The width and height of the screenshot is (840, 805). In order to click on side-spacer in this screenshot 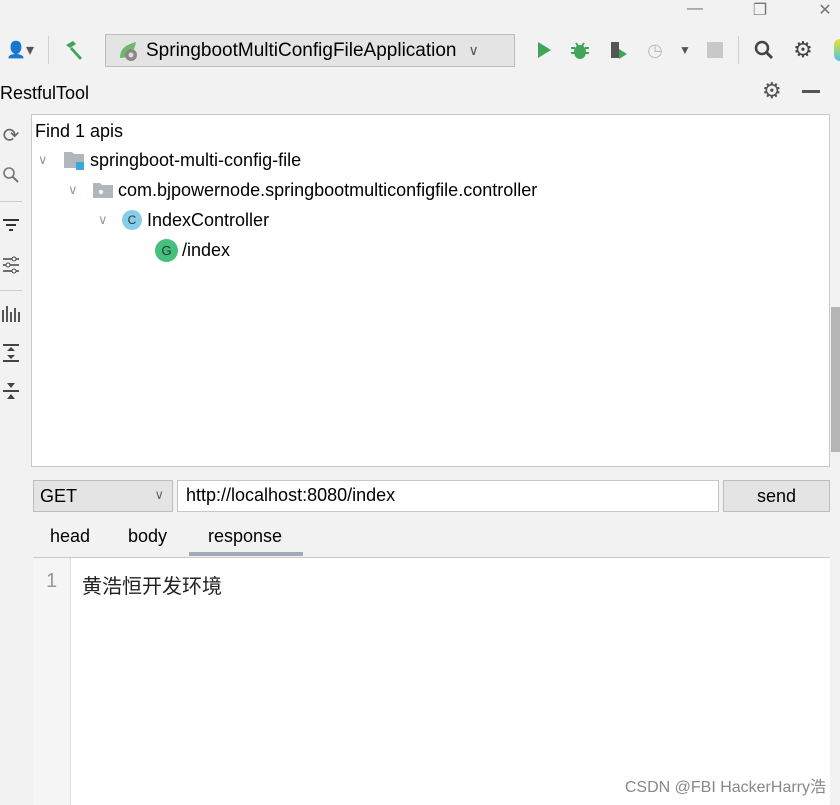, I will do `click(11, 681)`.